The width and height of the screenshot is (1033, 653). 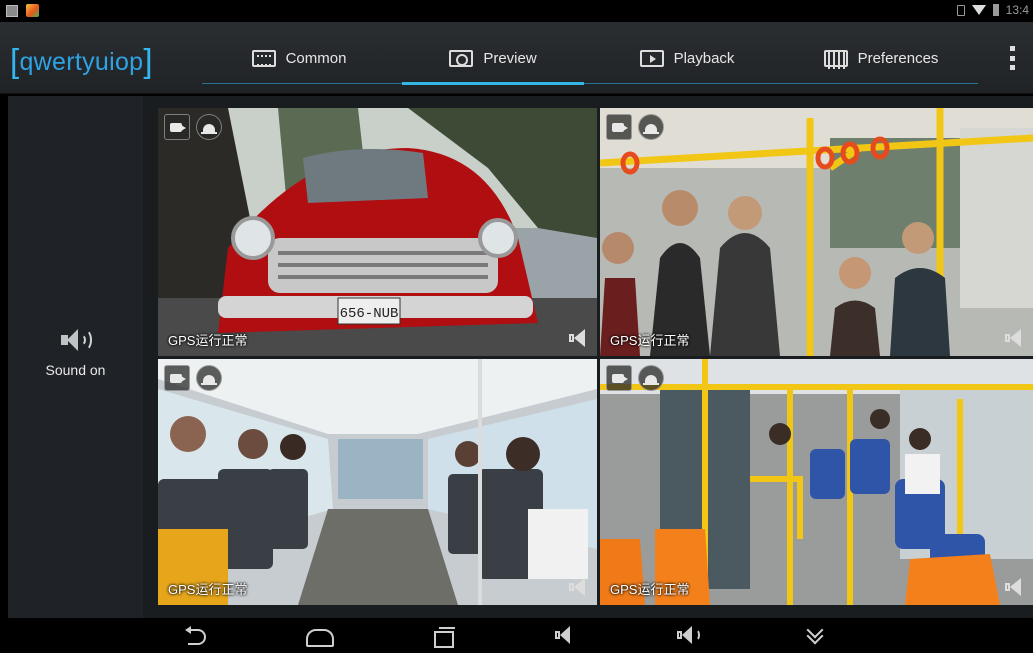 I want to click on status-bar: 13:4, so click(x=516, y=11).